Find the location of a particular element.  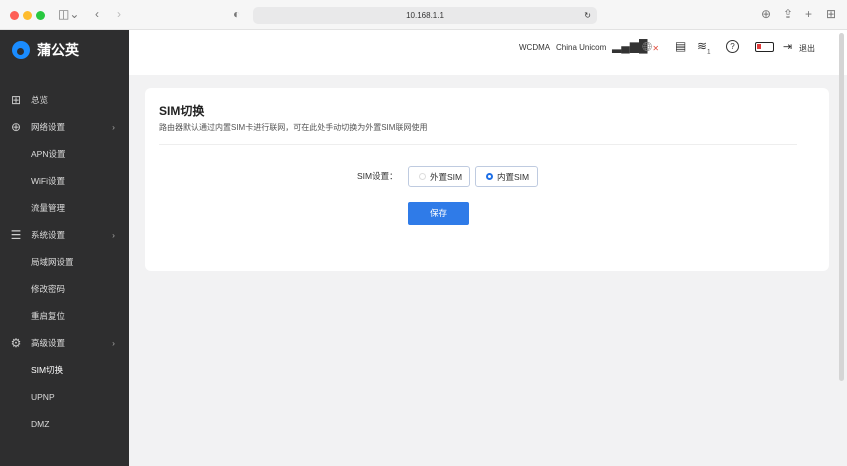

radio-internal-sim: 内置SIM is located at coordinates (506, 176).